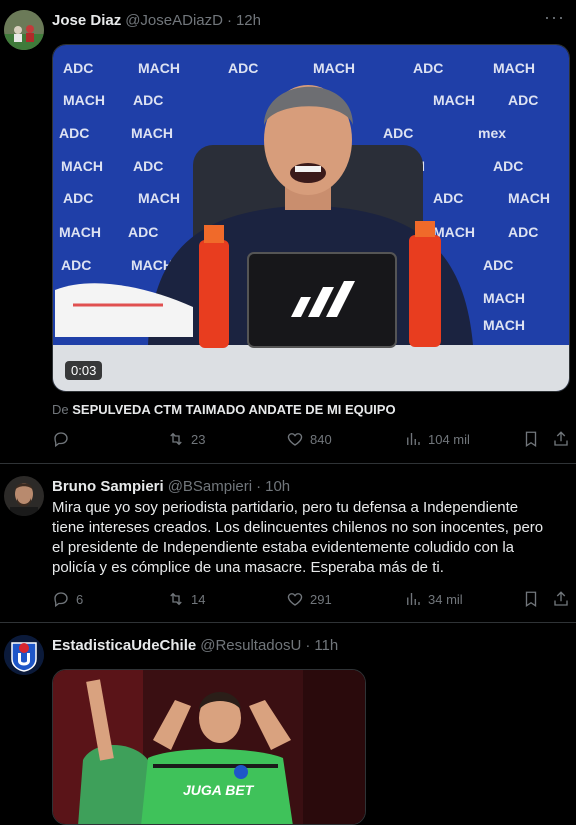  I want to click on reply-button, so click(64, 439).